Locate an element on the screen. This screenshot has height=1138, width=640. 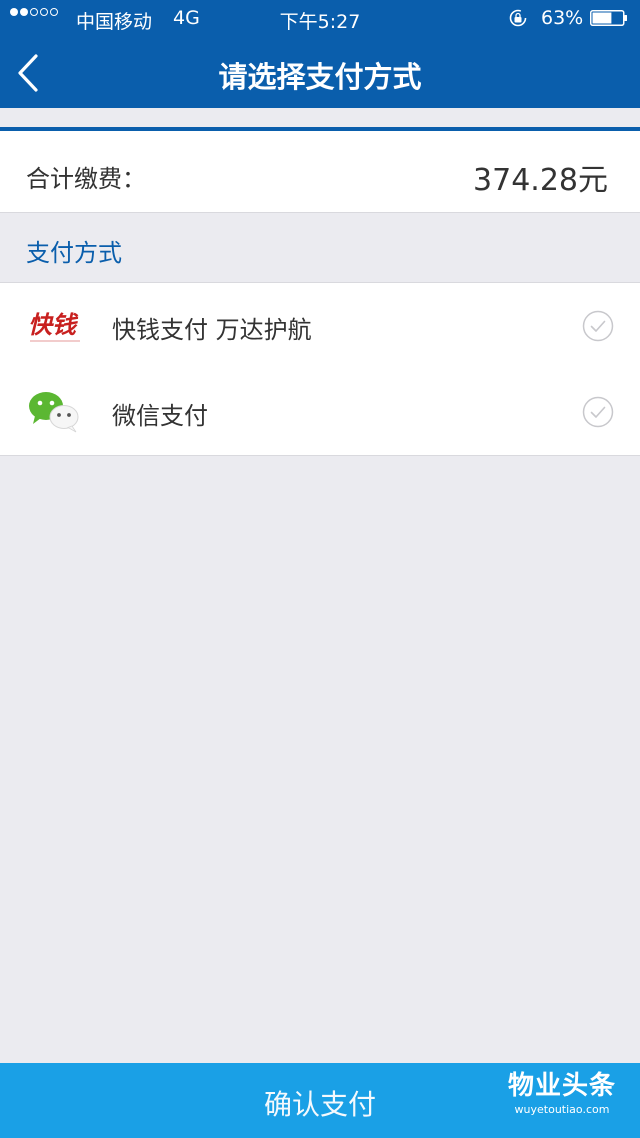
battery-percentage: 63% is located at coordinates (562, 18).